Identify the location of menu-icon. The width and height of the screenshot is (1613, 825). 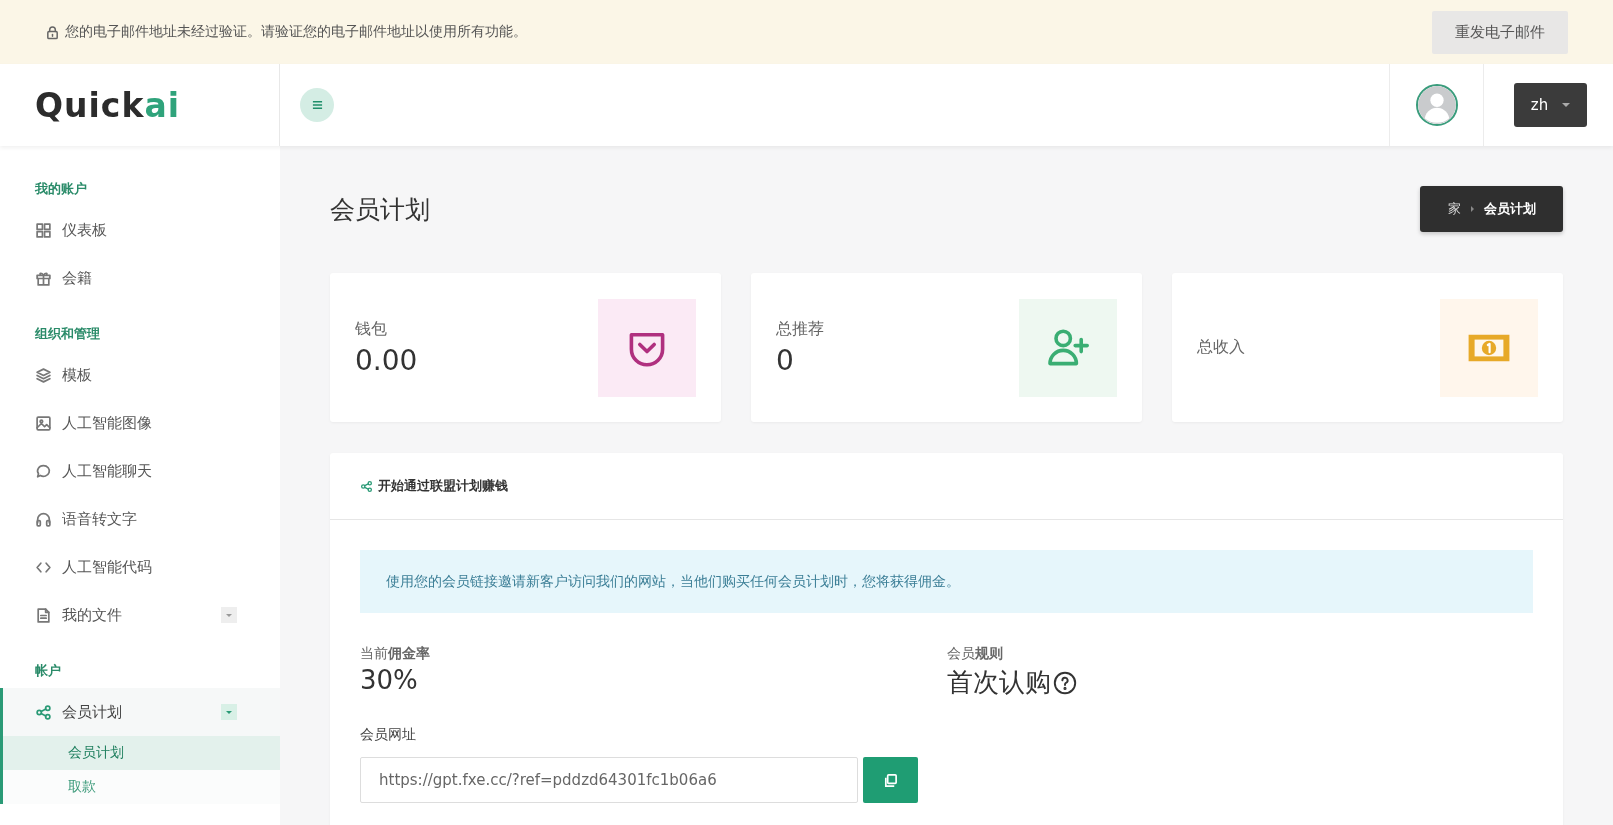
(317, 105).